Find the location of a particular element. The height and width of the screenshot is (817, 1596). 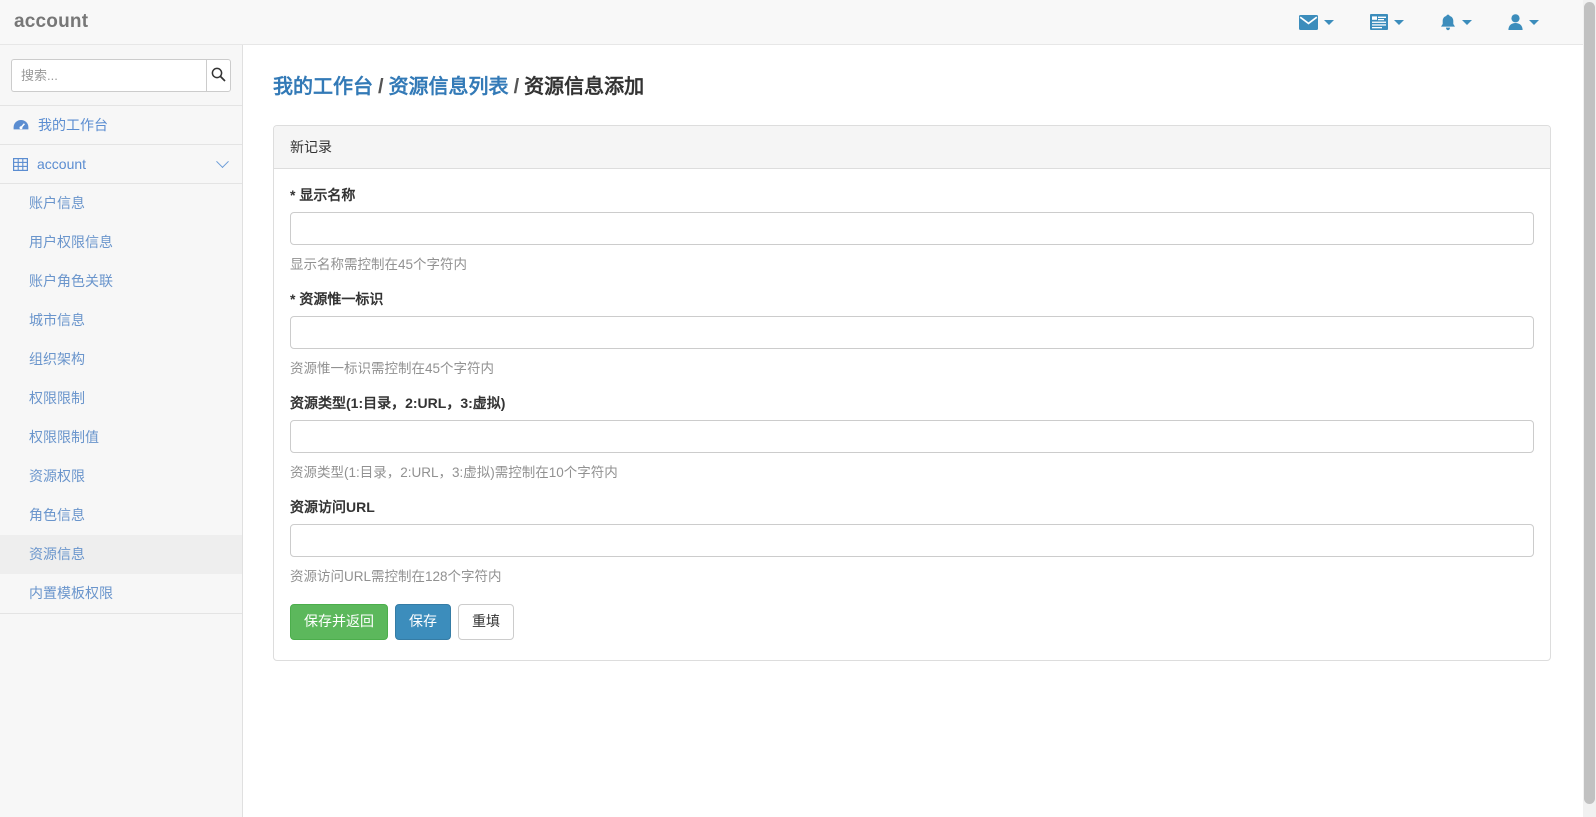

sidebar-item-account-tree: account is located at coordinates (121, 164).